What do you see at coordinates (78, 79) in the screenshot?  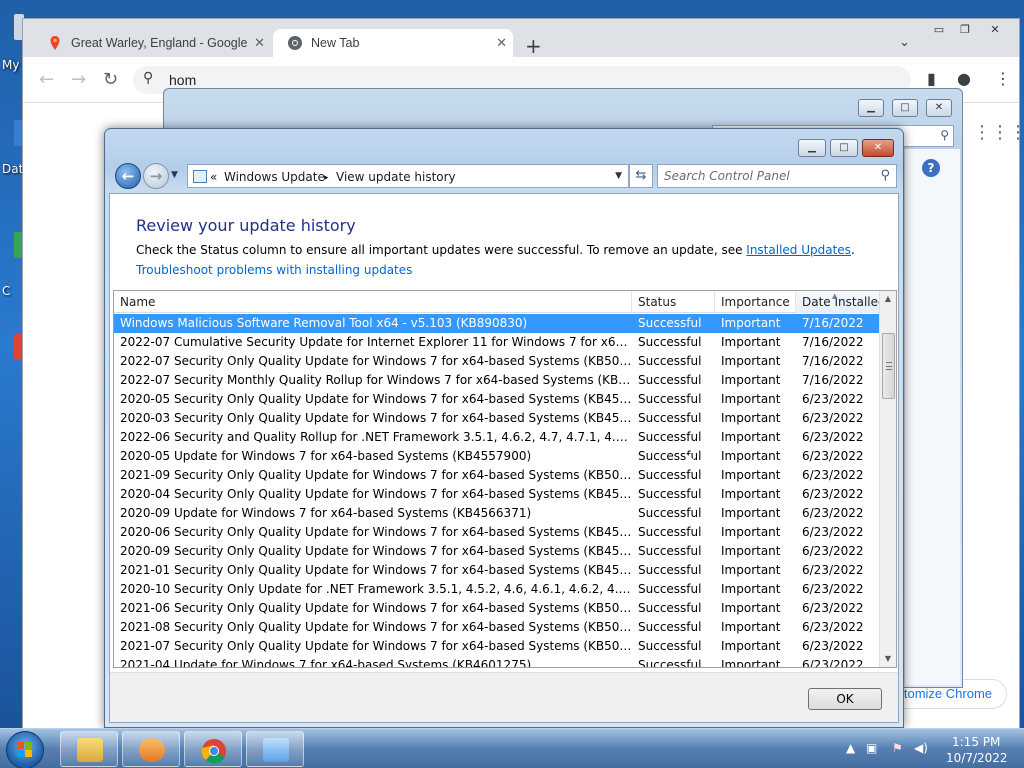 I see `forward-arrow-icon: →` at bounding box center [78, 79].